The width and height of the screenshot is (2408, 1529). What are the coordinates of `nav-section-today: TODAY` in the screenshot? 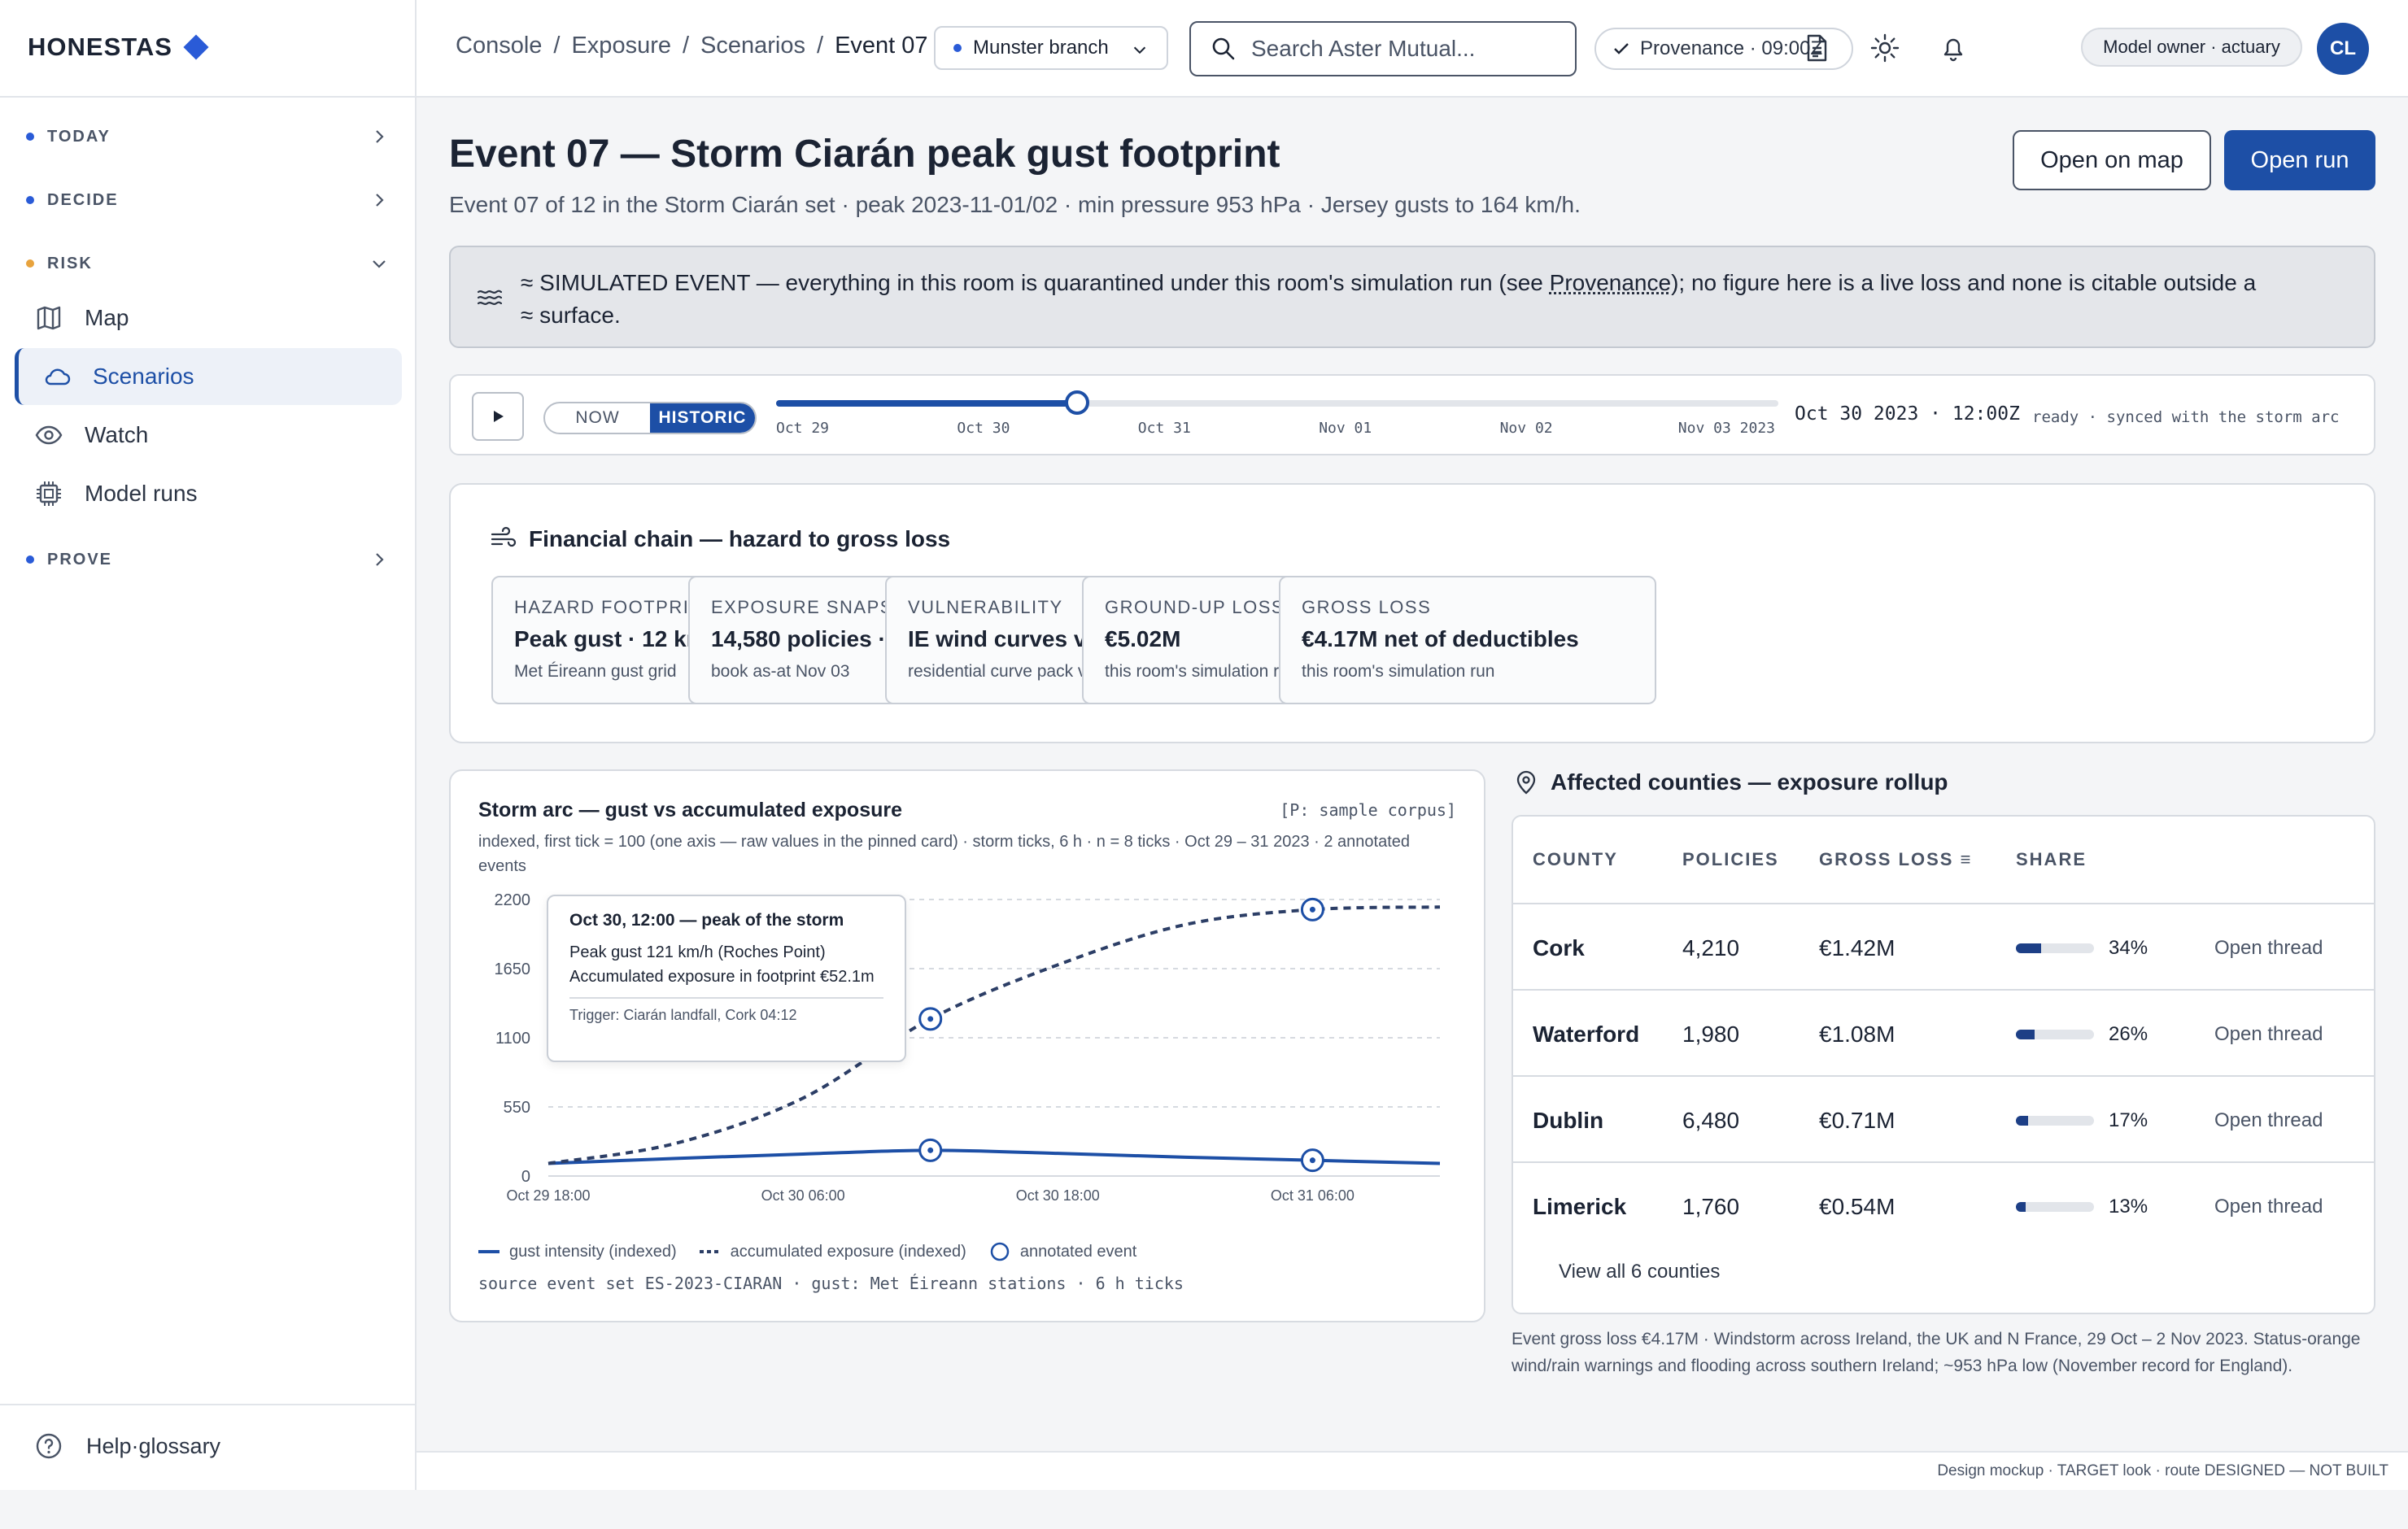 It's located at (208, 136).